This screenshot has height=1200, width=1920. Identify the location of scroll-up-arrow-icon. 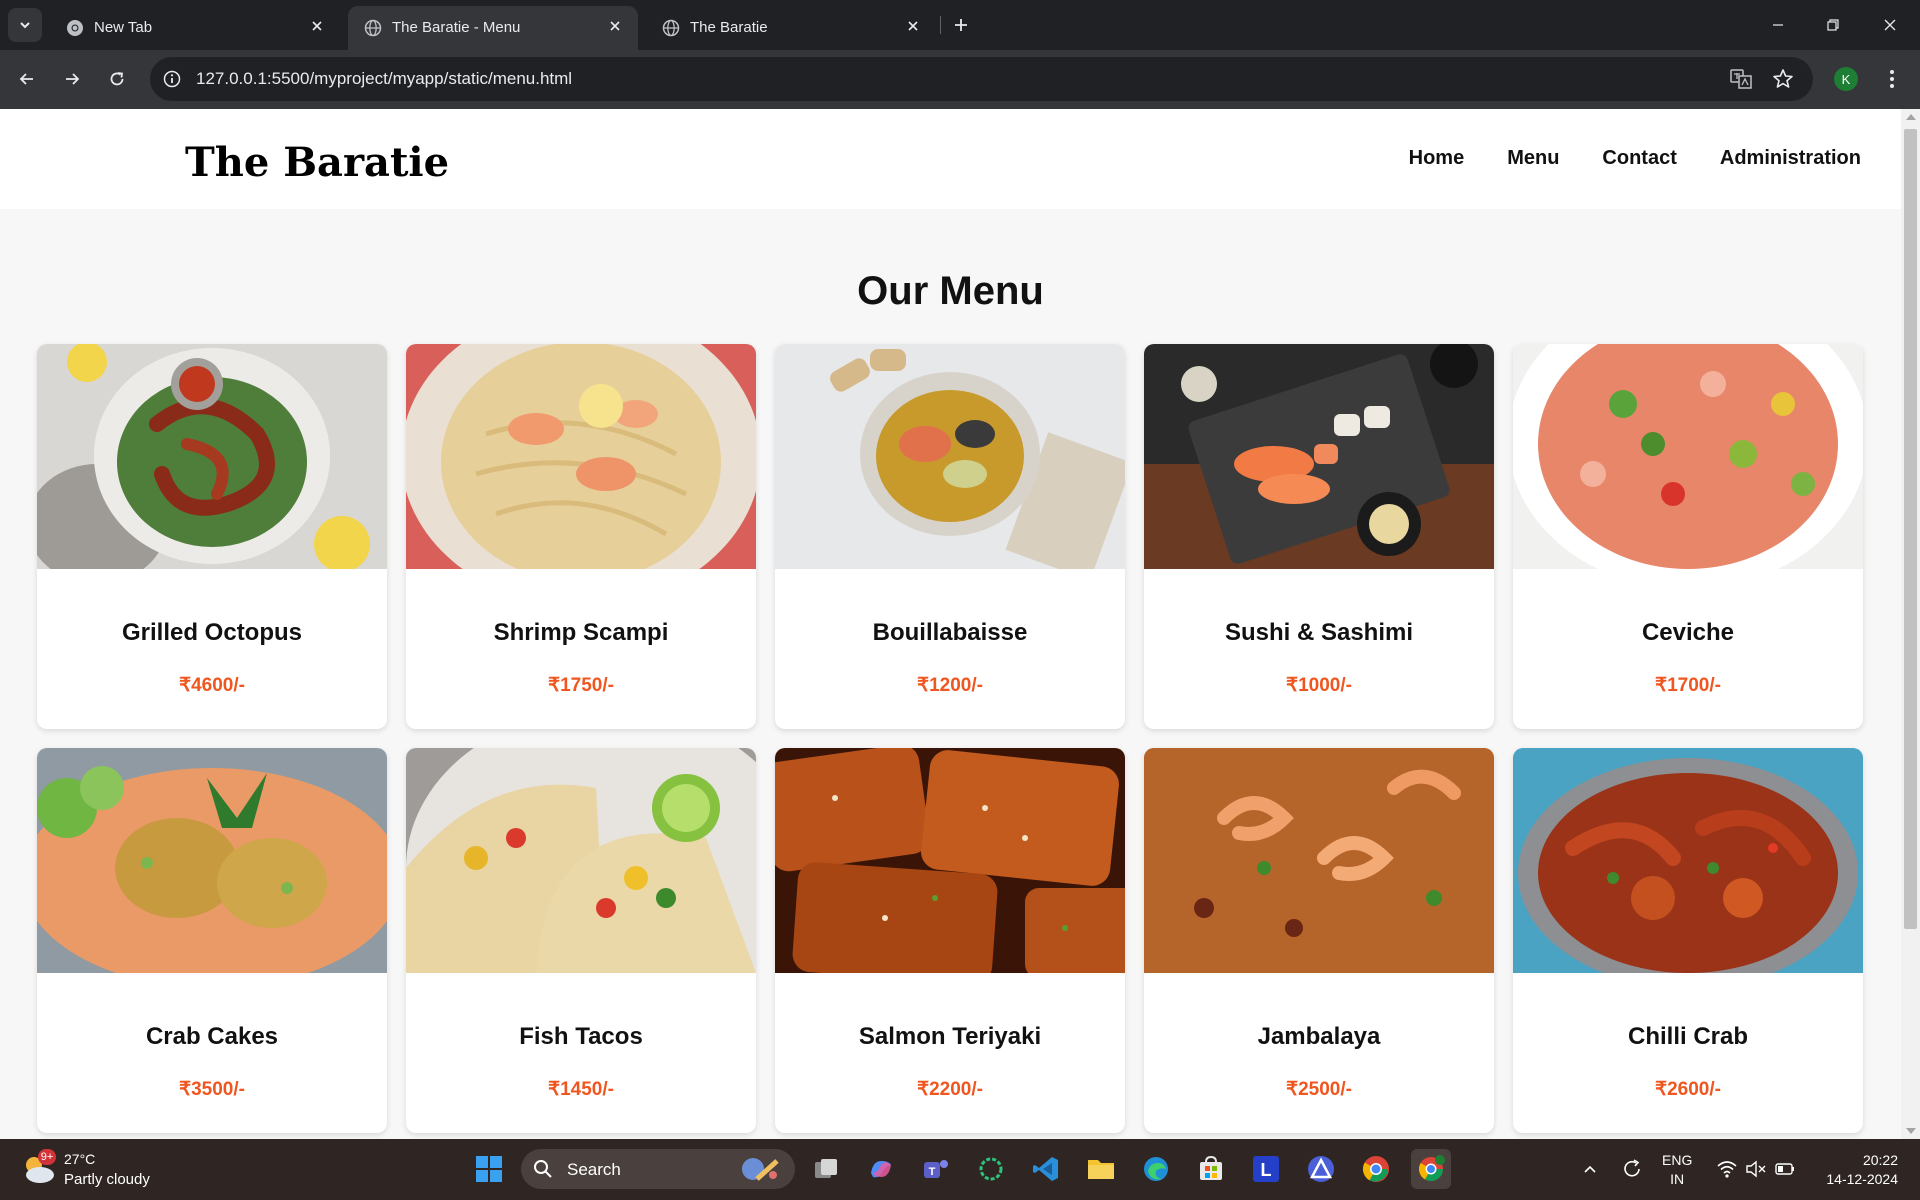
(1911, 117).